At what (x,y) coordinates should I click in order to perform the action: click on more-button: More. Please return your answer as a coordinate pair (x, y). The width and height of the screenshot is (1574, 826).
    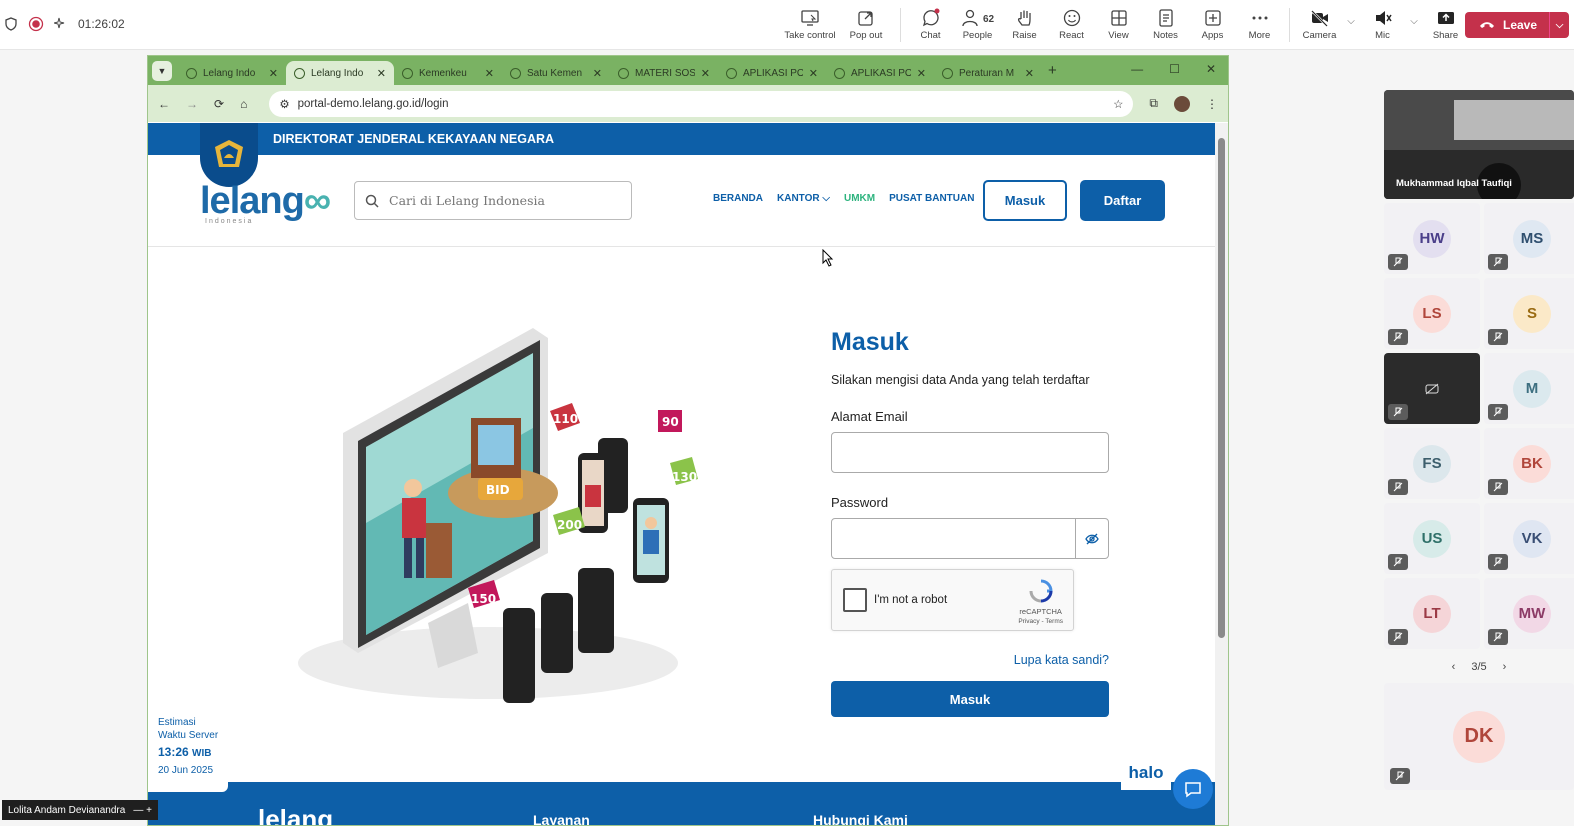
    Looking at the image, I should click on (1259, 24).